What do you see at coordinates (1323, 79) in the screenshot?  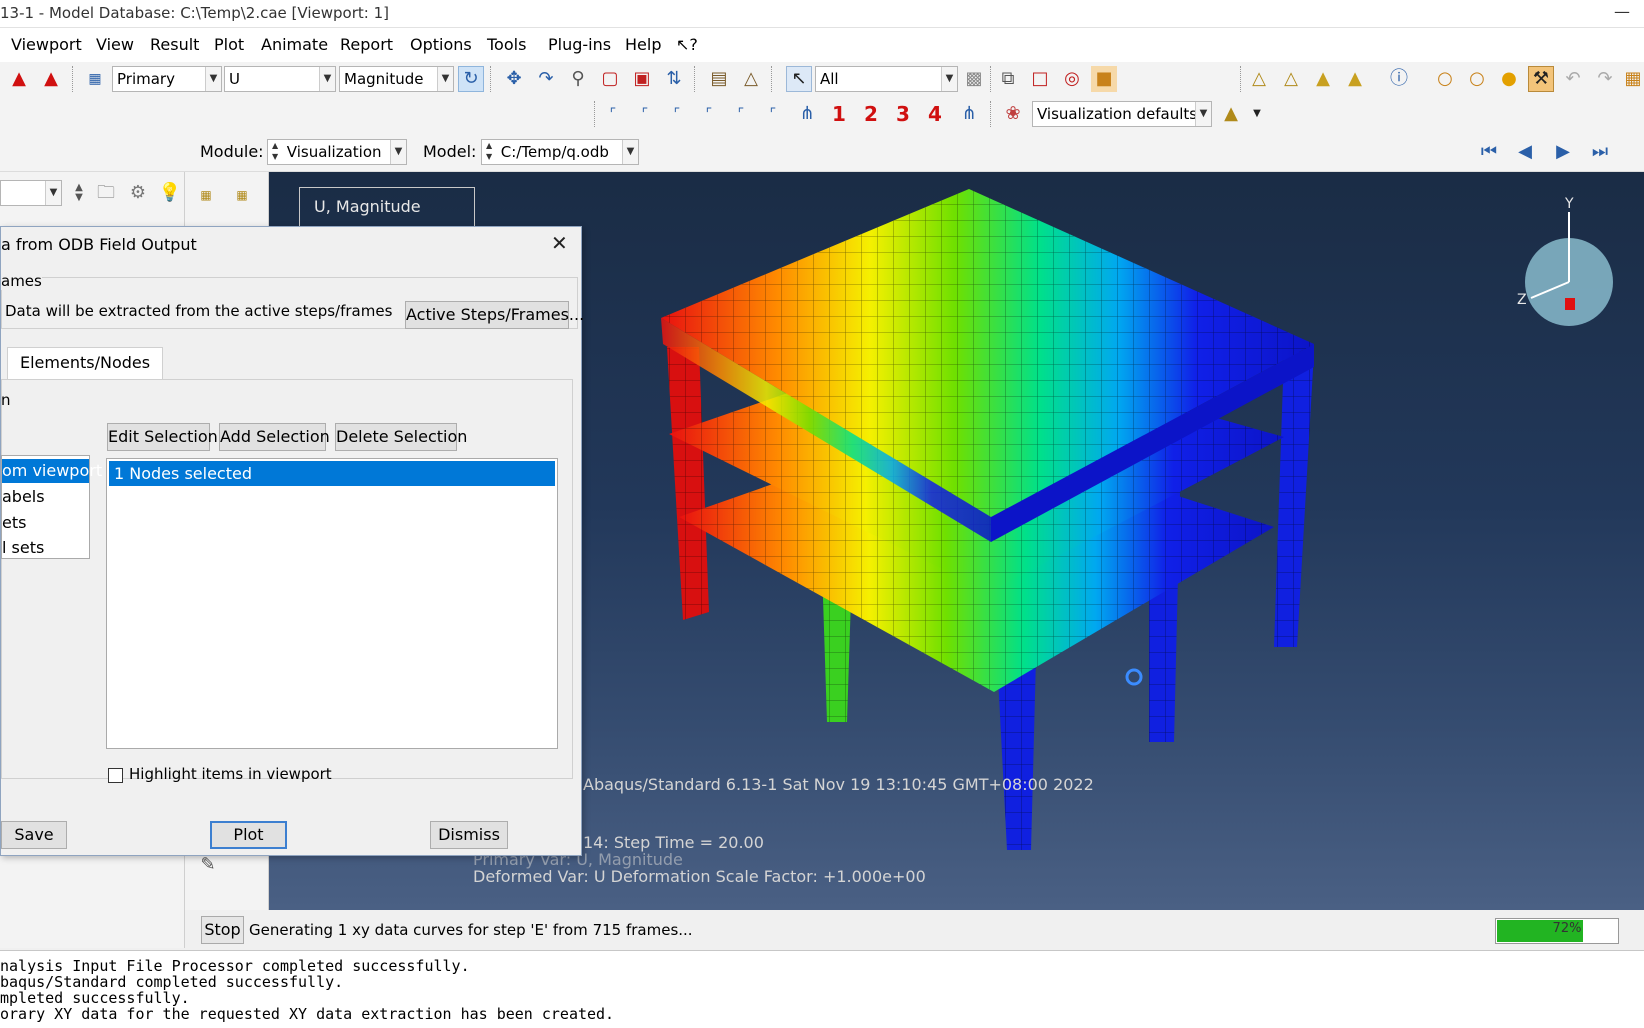 I see `filled-icon: ▲` at bounding box center [1323, 79].